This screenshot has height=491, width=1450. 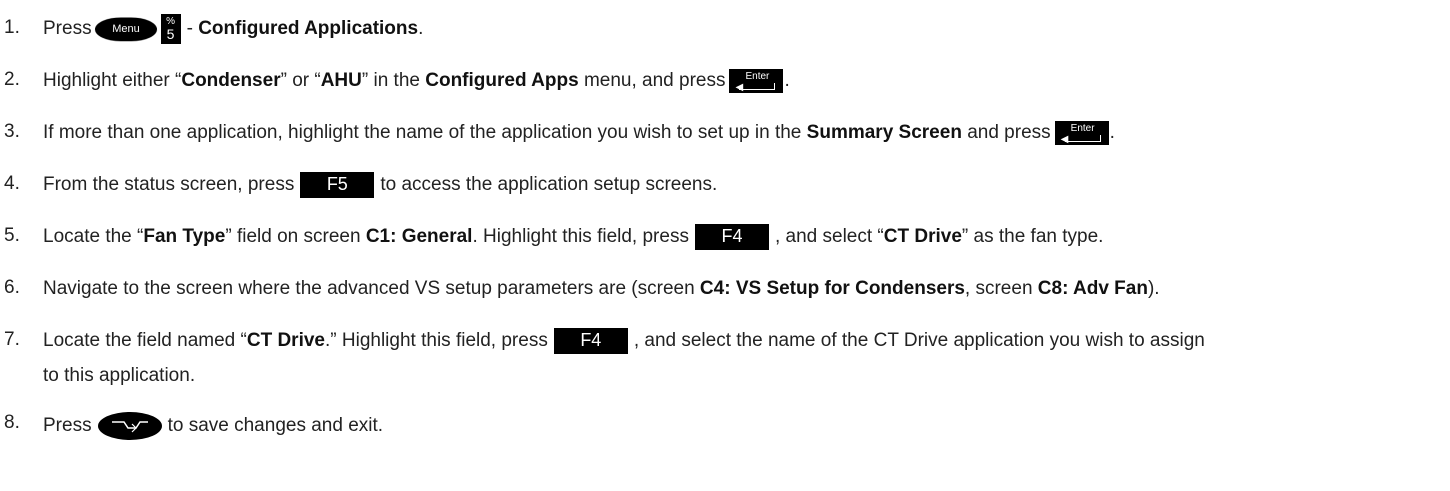 What do you see at coordinates (300, 80) in the screenshot?
I see `step-text: ” or “` at bounding box center [300, 80].